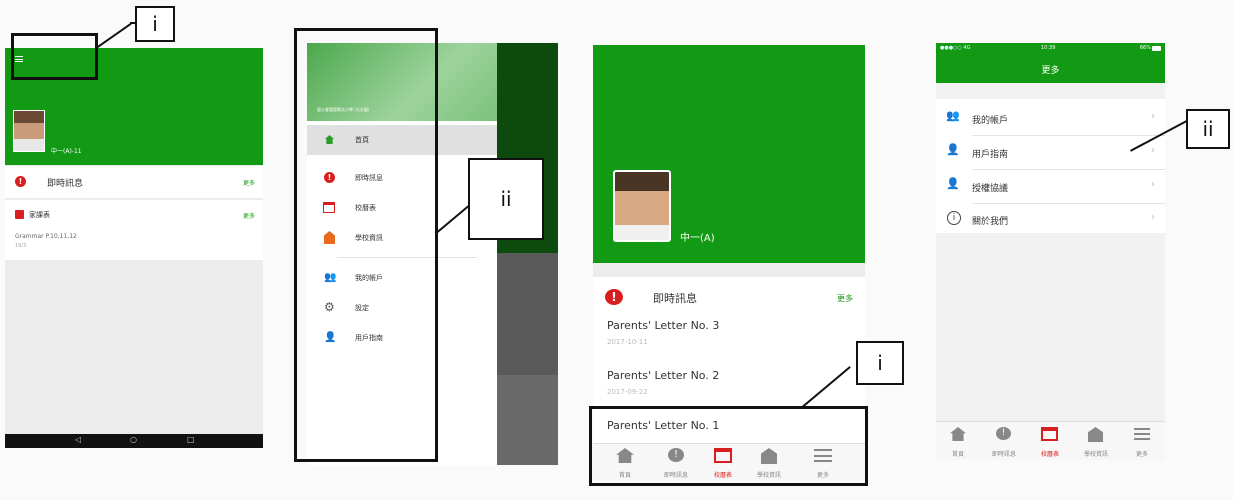  What do you see at coordinates (78, 439) in the screenshot?
I see `back-nav-button: ◁` at bounding box center [78, 439].